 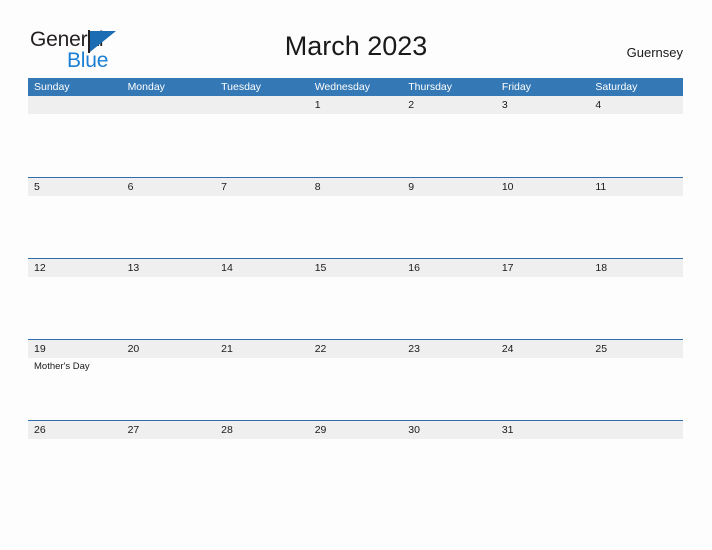 I want to click on date-number: 18, so click(x=636, y=268).